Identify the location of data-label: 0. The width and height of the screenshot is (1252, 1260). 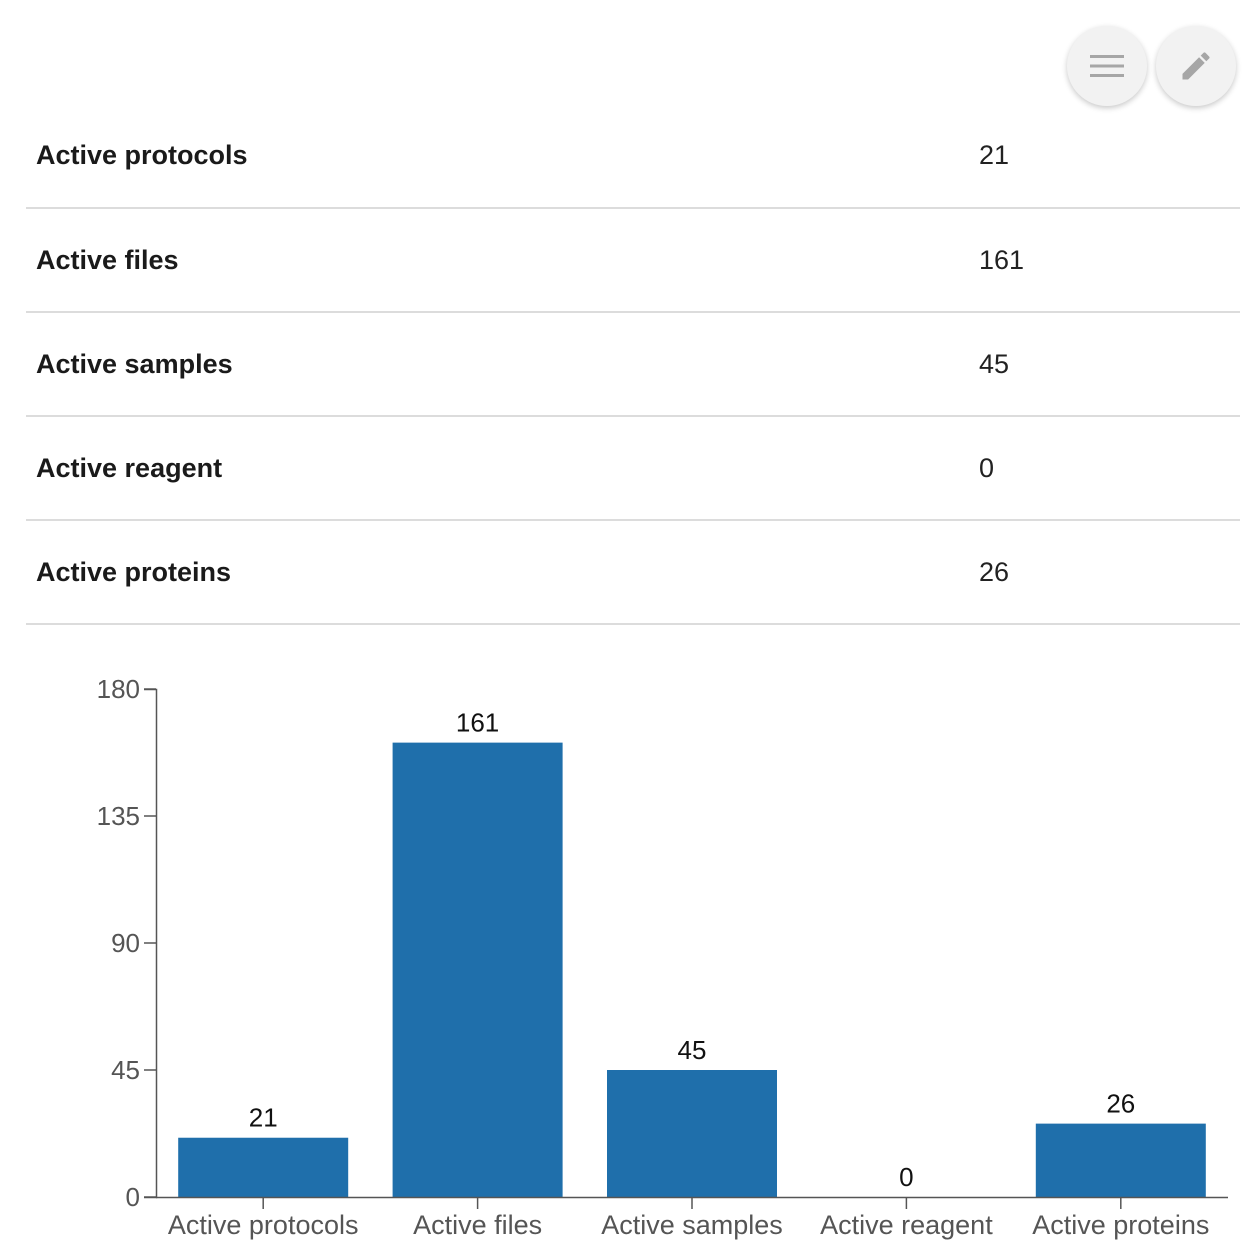
(906, 1177).